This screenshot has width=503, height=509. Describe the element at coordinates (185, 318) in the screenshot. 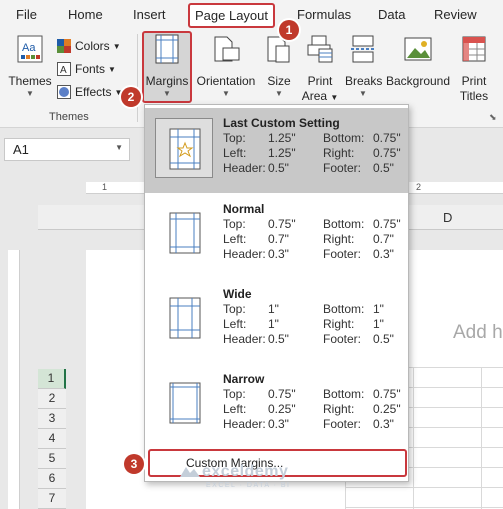

I see `wide-page-icon` at that location.